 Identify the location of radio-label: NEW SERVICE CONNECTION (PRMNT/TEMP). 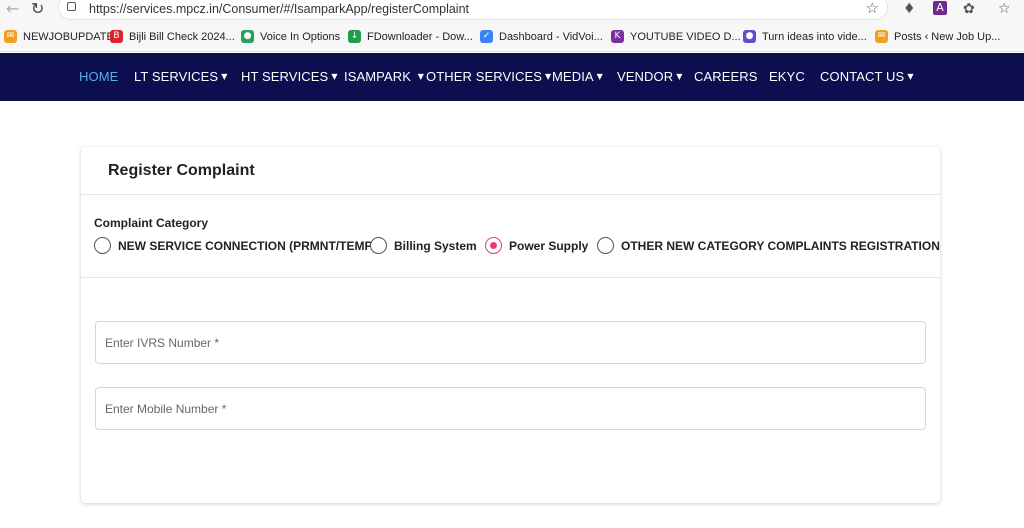
(247, 245).